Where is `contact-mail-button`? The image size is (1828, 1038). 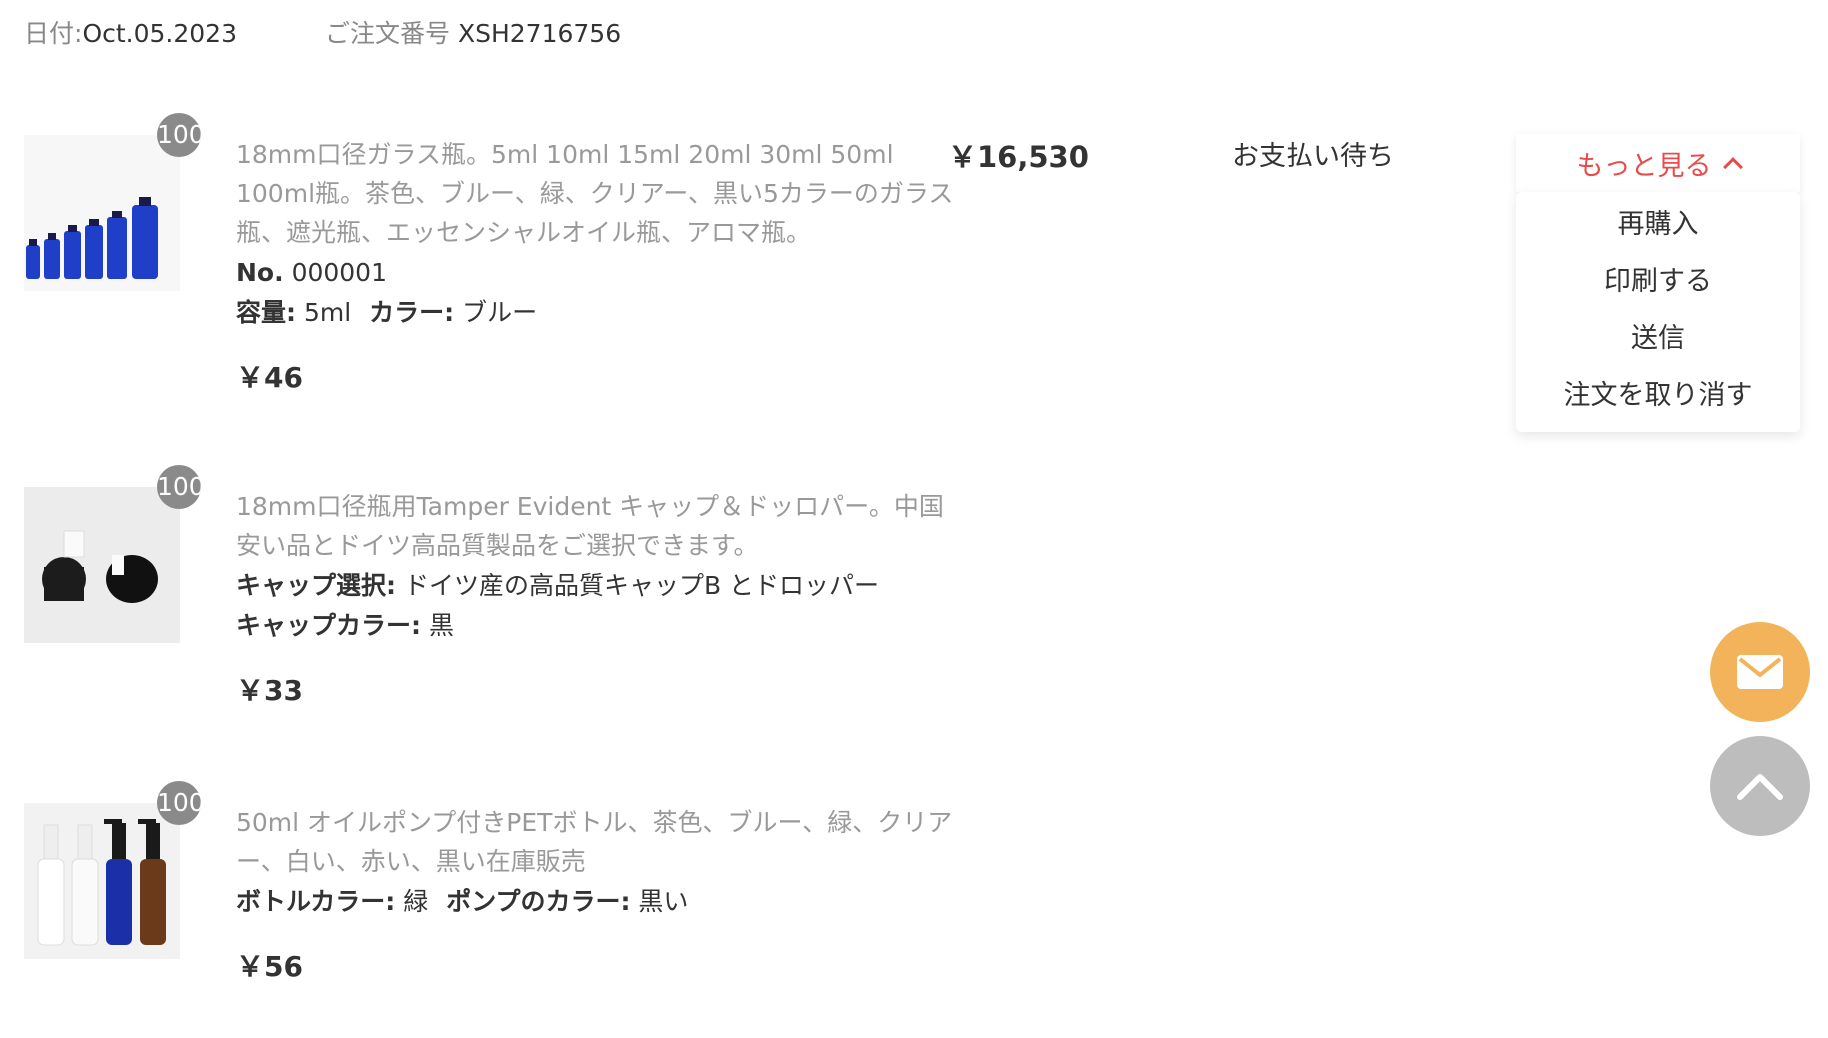 contact-mail-button is located at coordinates (1760, 672).